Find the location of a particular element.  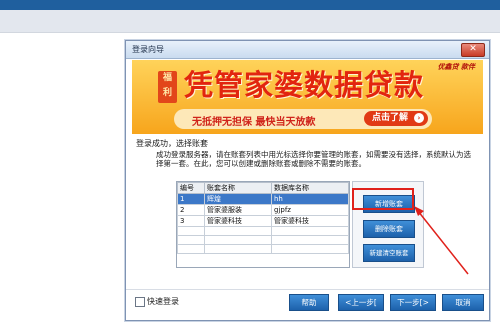

quick-login-checkbox is located at coordinates (140, 302).